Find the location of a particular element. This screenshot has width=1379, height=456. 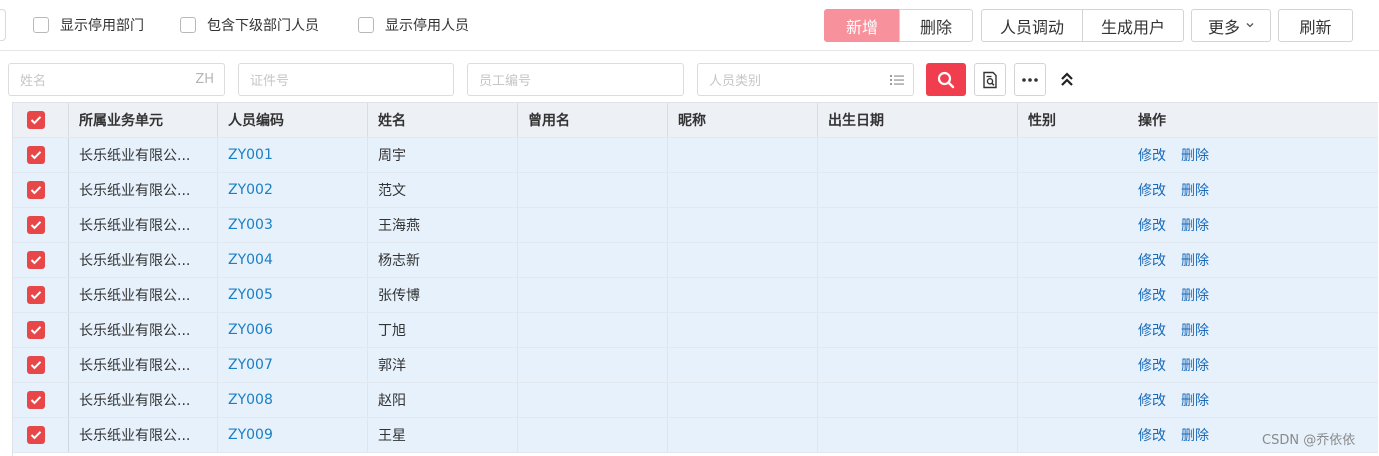

staff-code-cell: ZY004 is located at coordinates (293, 260).